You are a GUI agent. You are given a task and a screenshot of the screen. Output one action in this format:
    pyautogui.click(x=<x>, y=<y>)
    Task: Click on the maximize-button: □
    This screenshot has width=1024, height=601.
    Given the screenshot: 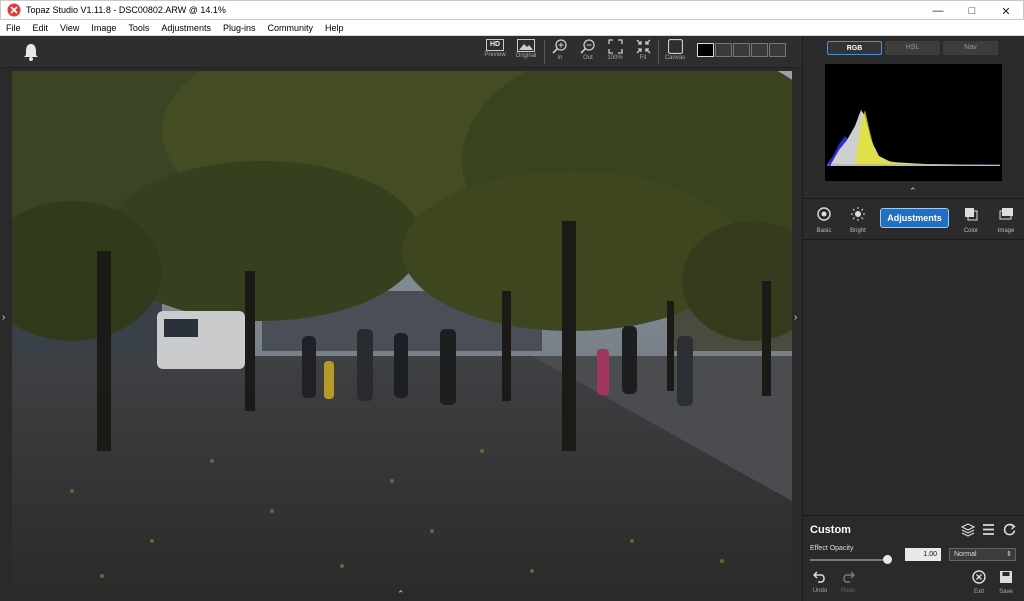 What is the action you would take?
    pyautogui.click(x=972, y=11)
    